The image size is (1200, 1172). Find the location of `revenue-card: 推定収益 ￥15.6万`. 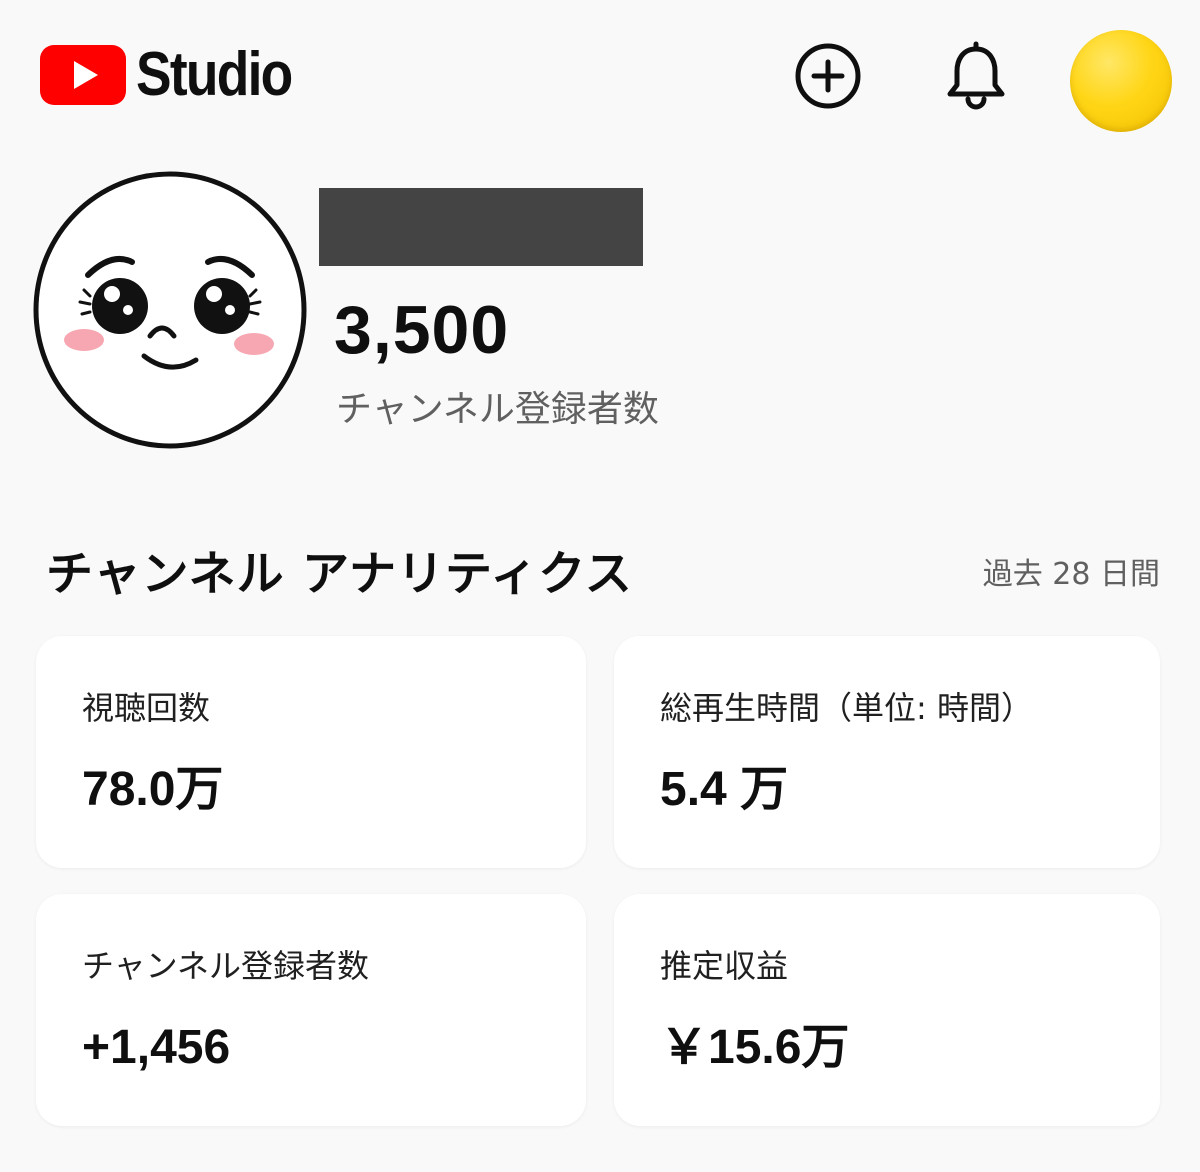

revenue-card: 推定収益 ￥15.6万 is located at coordinates (887, 1010).